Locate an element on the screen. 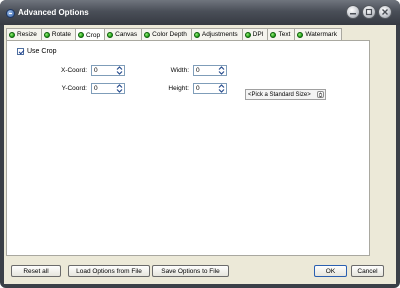 The image size is (400, 288). ok-button: OK is located at coordinates (330, 271).